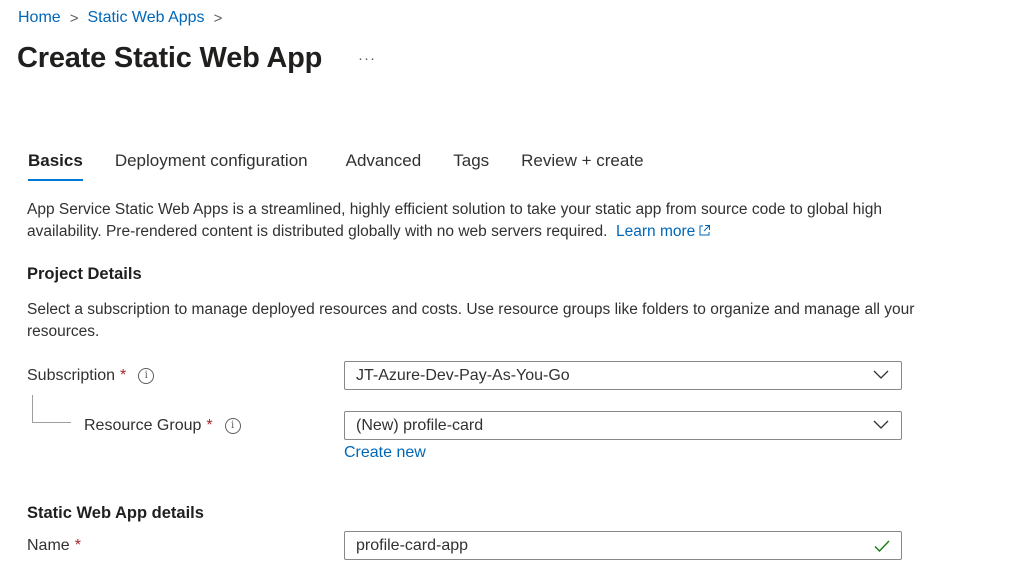  Describe the element at coordinates (384, 166) in the screenshot. I see `tab-advanced: Advanced` at that location.